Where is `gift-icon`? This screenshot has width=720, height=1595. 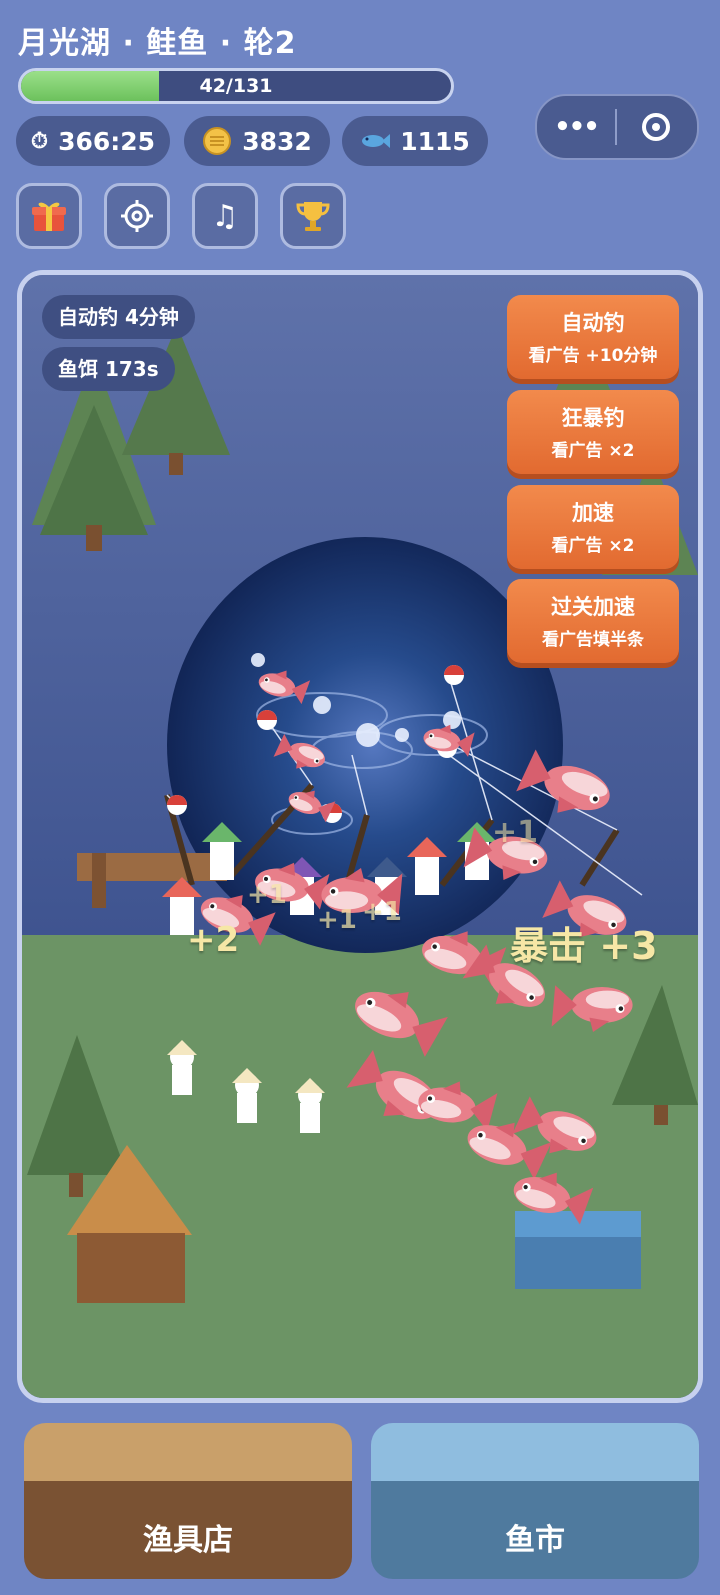
gift-icon is located at coordinates (49, 216).